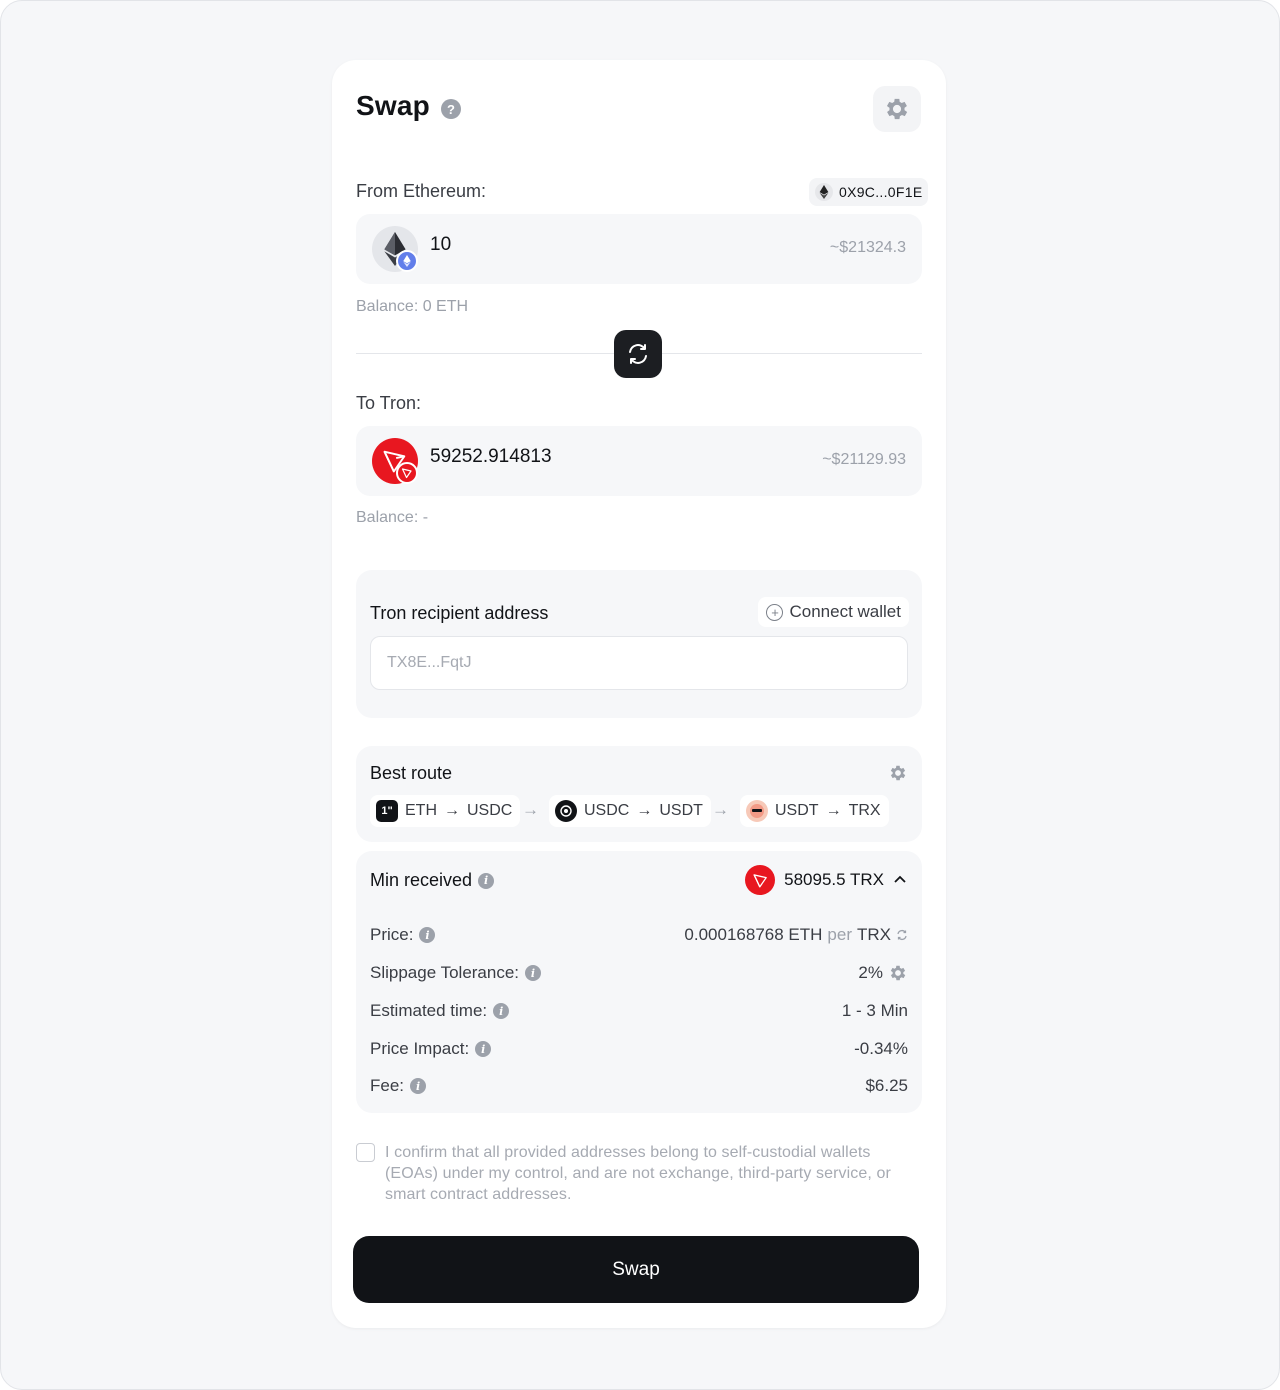  I want to click on min-received-text: Min received, so click(421, 880).